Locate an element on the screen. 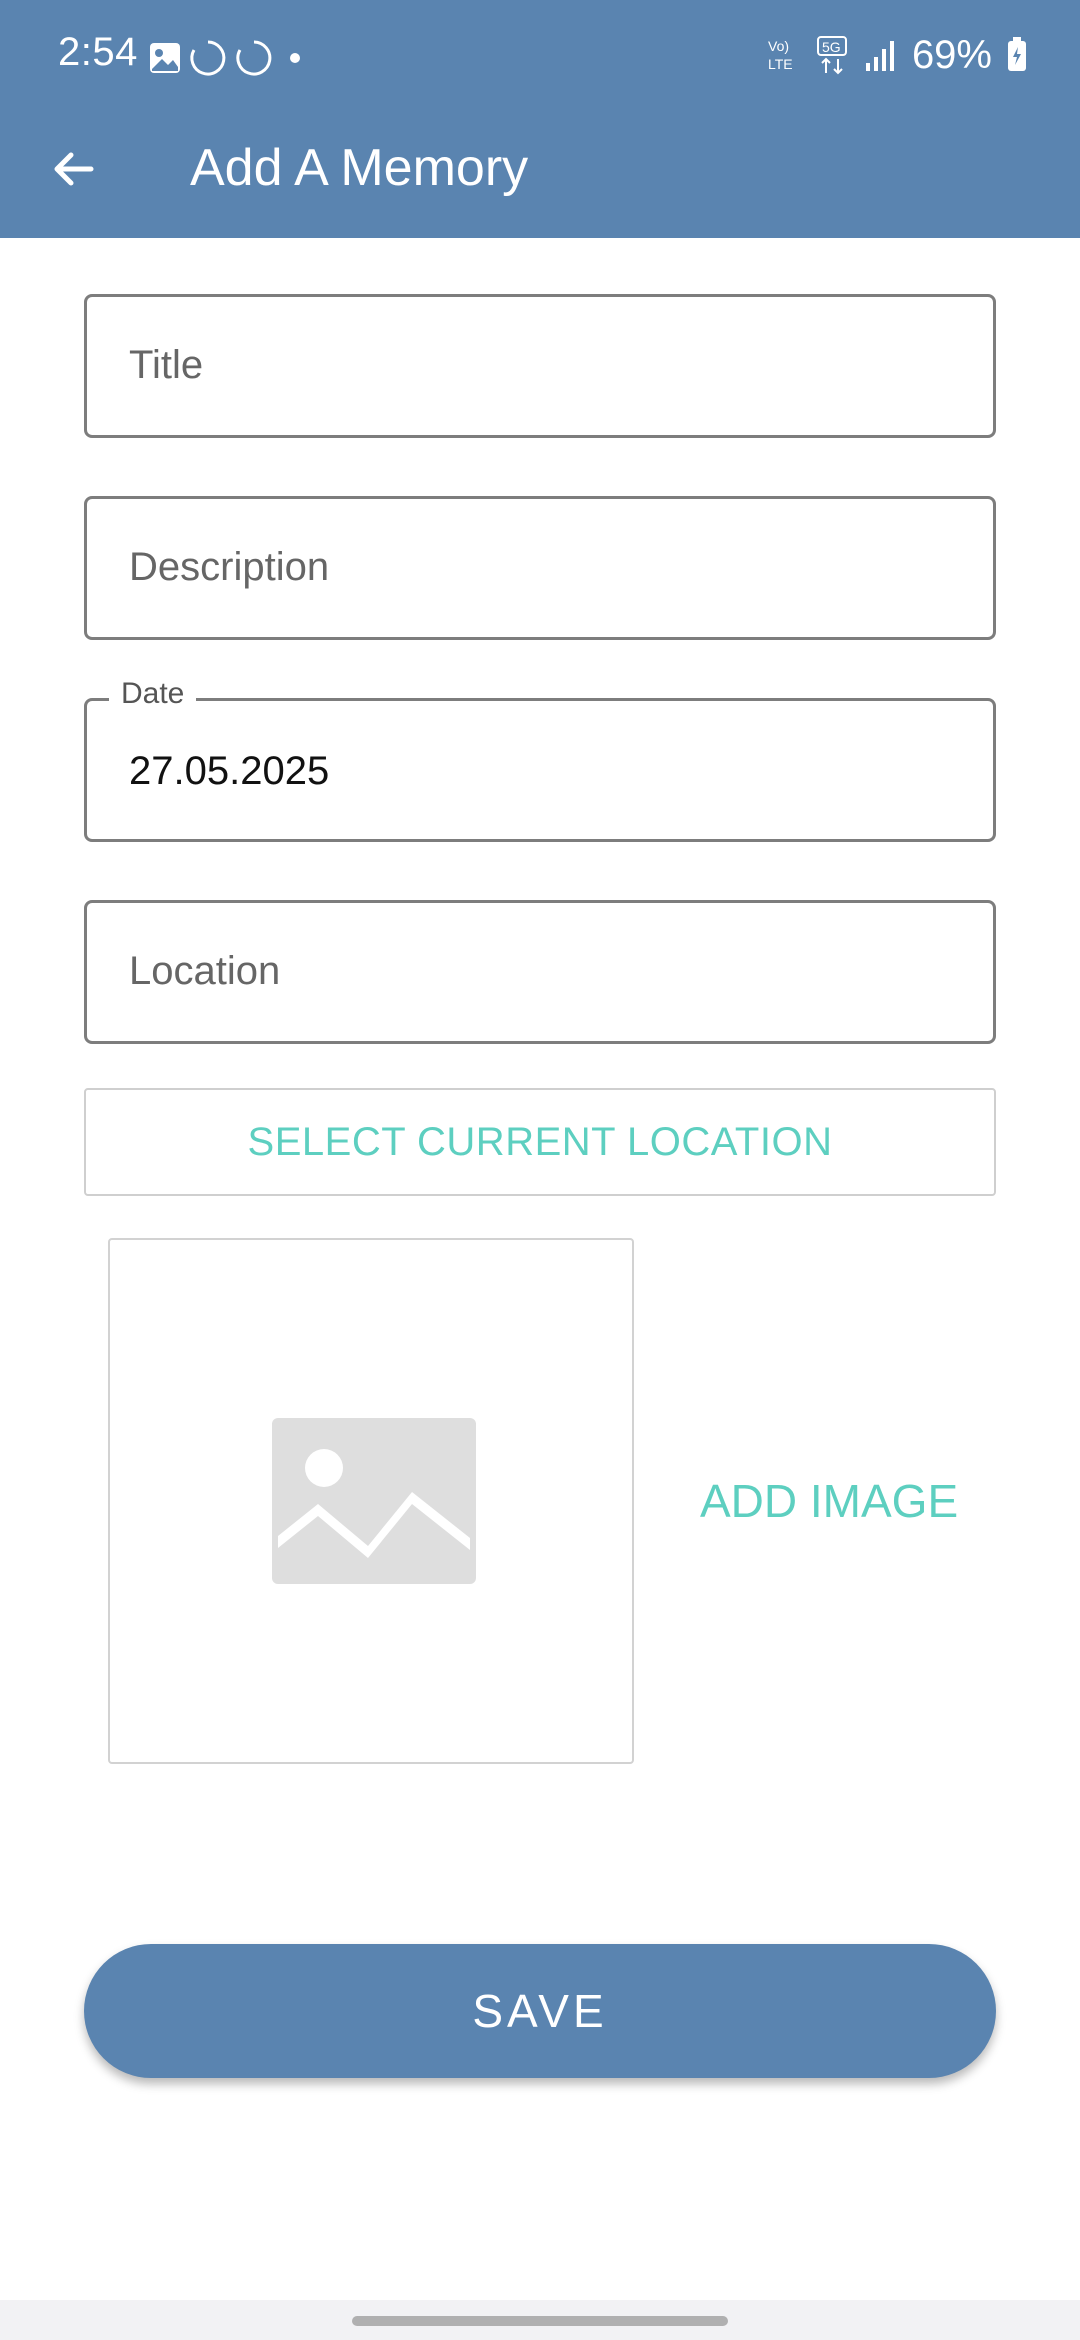 The image size is (1080, 2340). title-field: Title is located at coordinates (540, 366).